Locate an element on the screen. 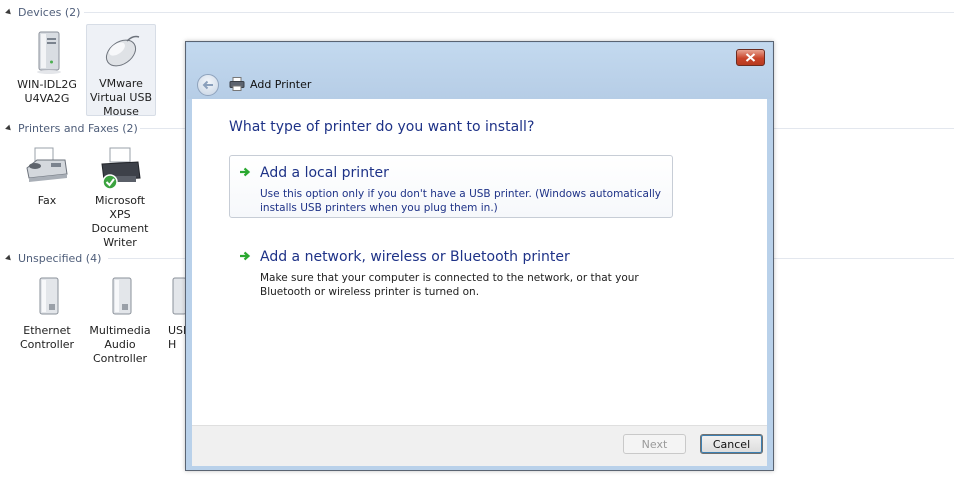 This screenshot has width=960, height=480. dialog-title-bar: Add Printer is located at coordinates (479, 71).